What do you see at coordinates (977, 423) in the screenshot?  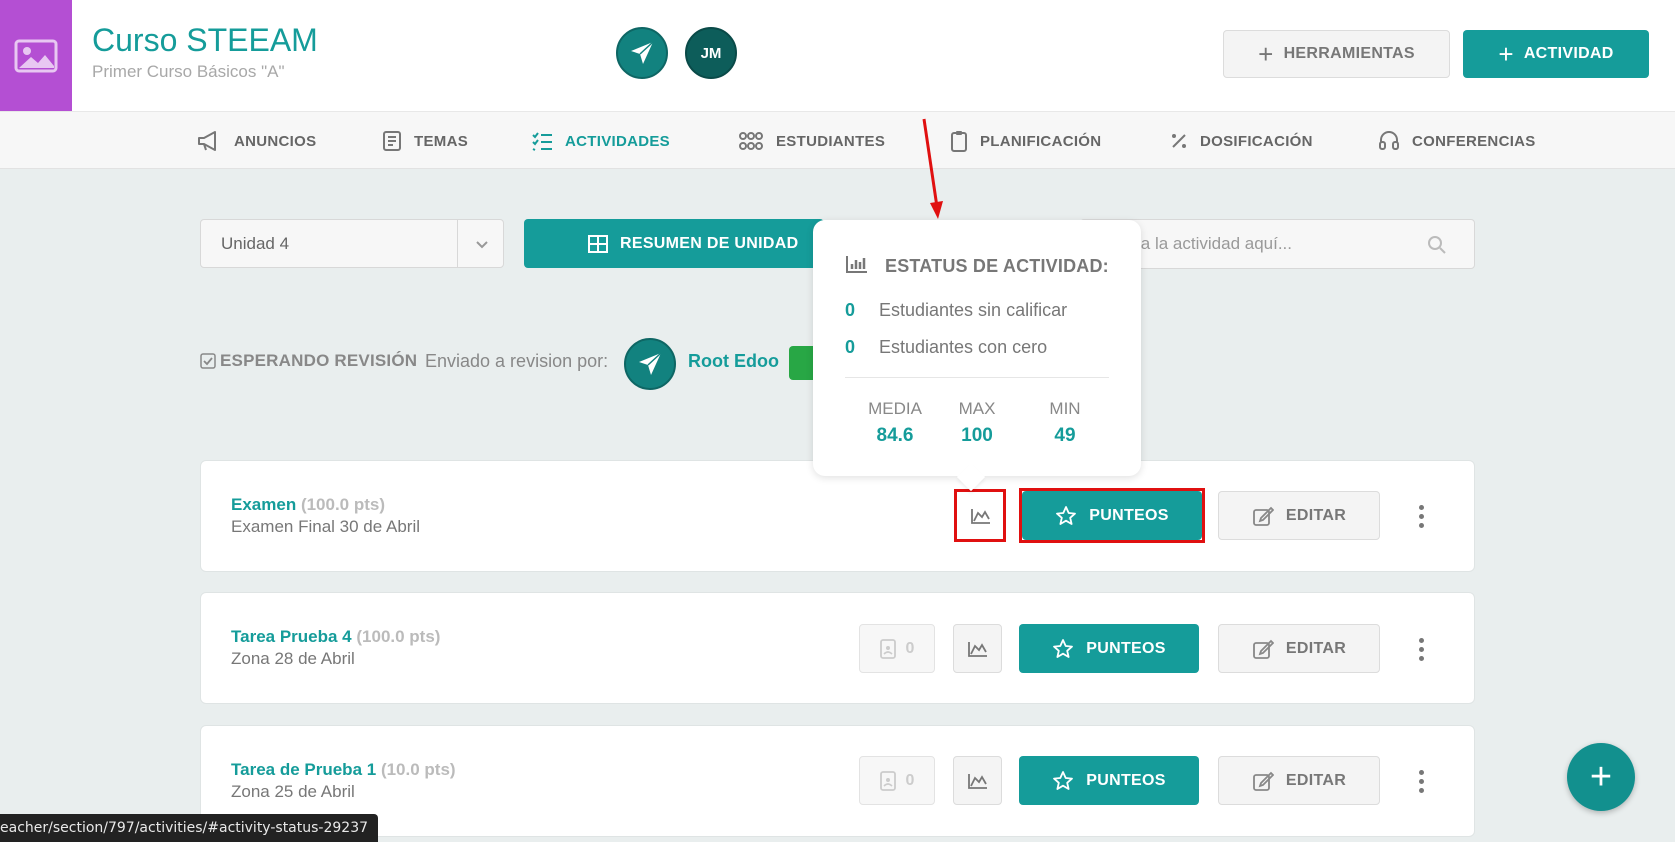 I see `max-stat: MAX 100` at bounding box center [977, 423].